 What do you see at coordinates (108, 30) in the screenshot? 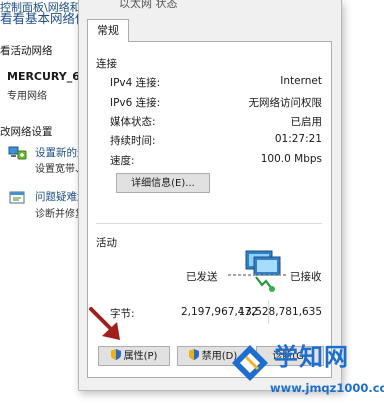
I see `tab-general: 常规` at bounding box center [108, 30].